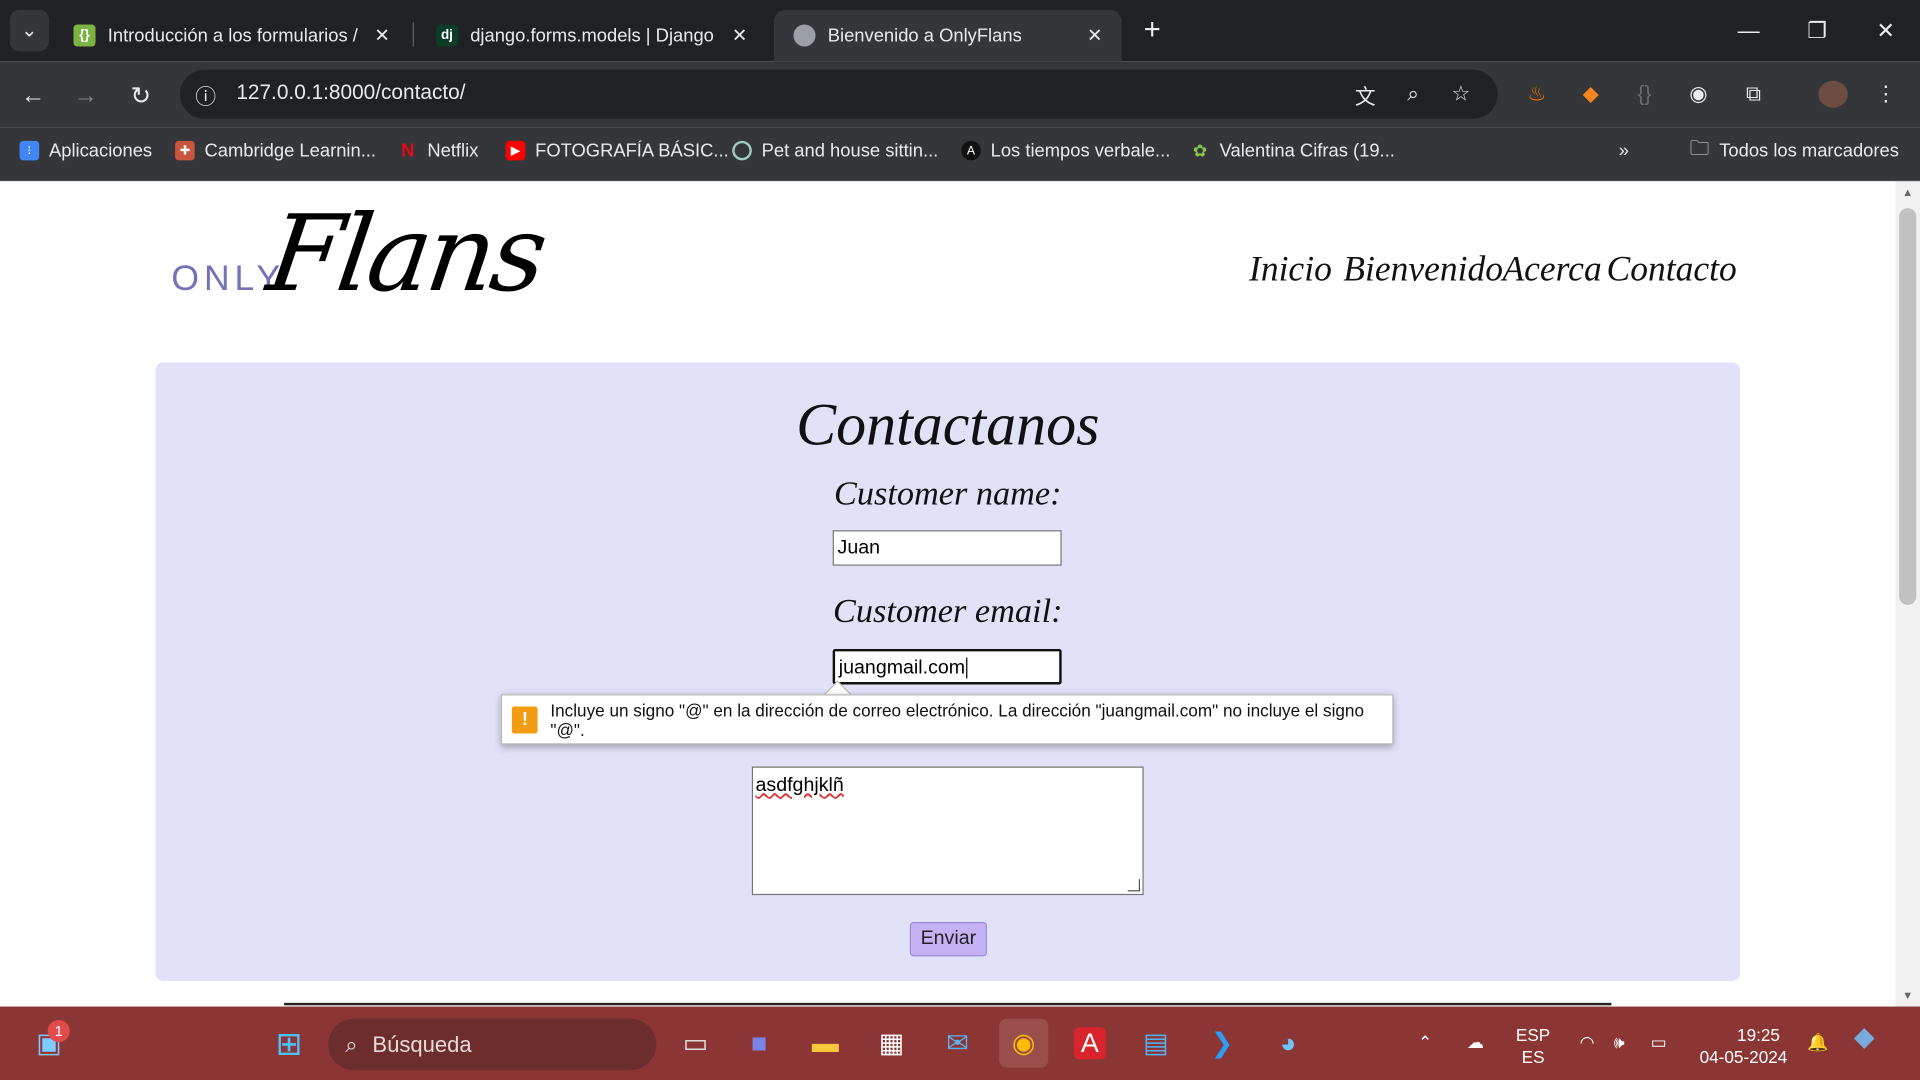  I want to click on file-explorer-button: ▬, so click(825, 1043).